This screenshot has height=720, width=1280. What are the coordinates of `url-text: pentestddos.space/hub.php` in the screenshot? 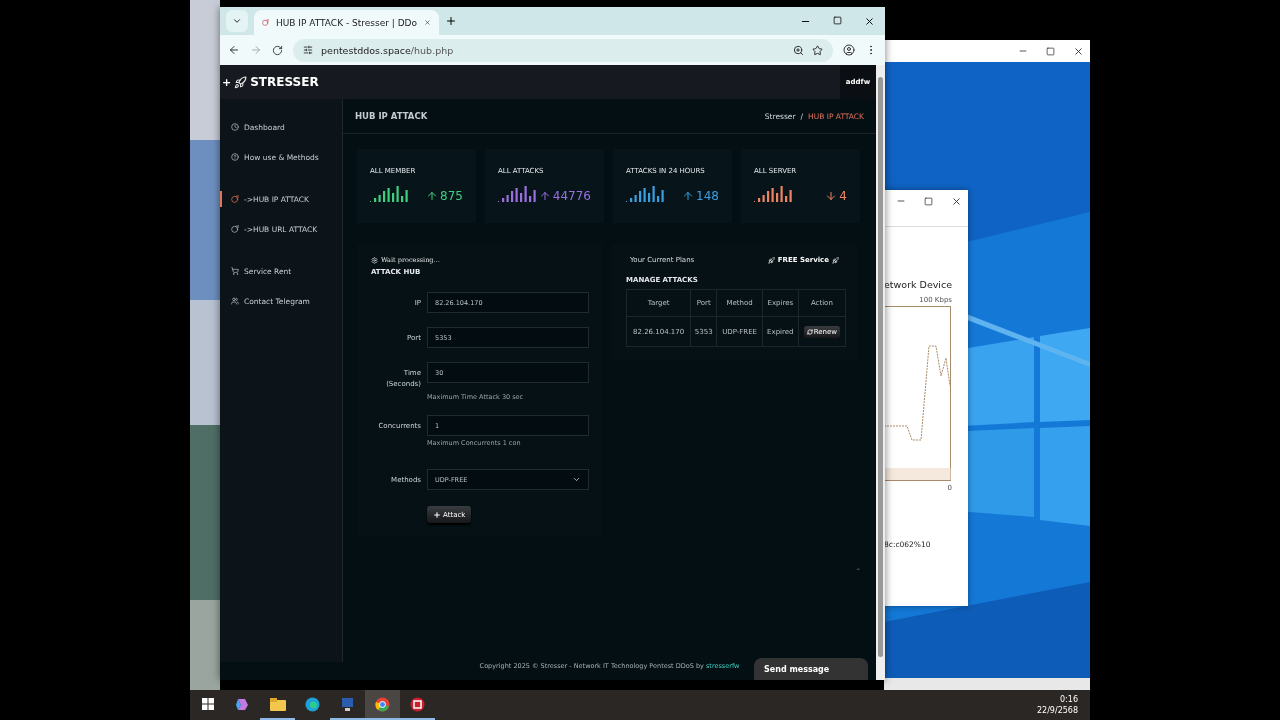 It's located at (387, 50).